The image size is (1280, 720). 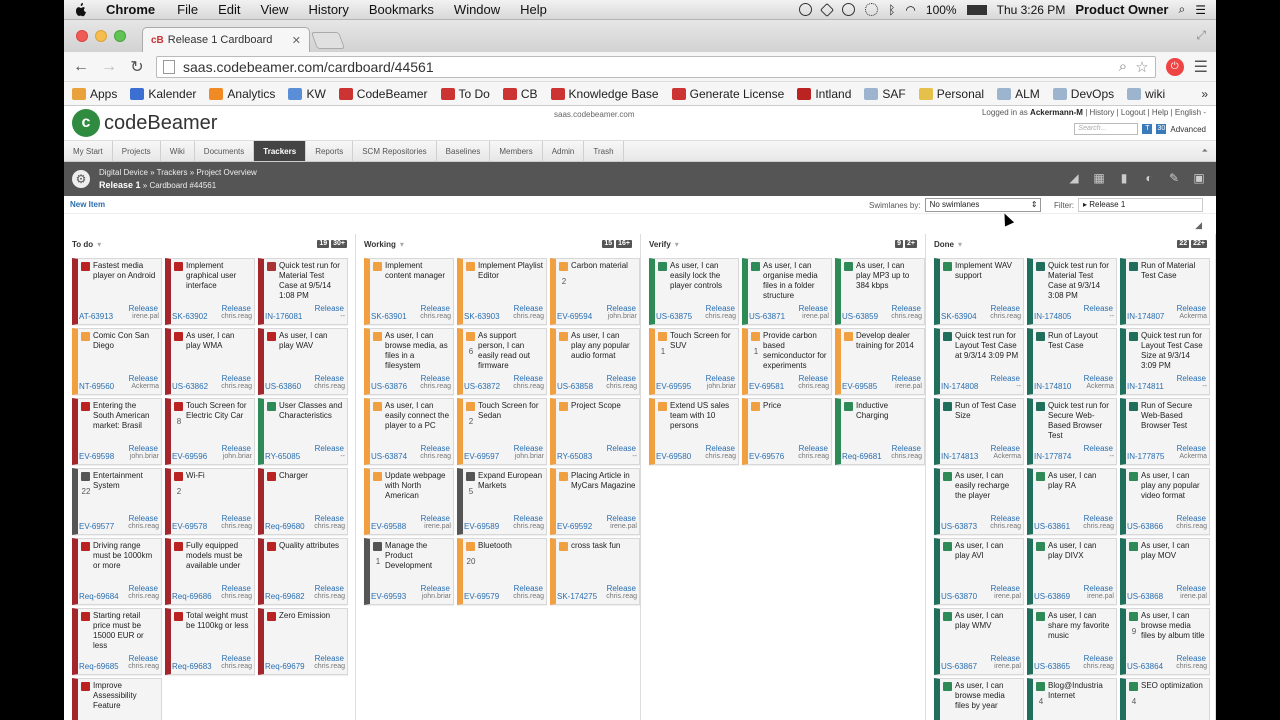 What do you see at coordinates (218, 422) in the screenshot?
I see `card-title: Touch Screen for Electric City Car` at bounding box center [218, 422].